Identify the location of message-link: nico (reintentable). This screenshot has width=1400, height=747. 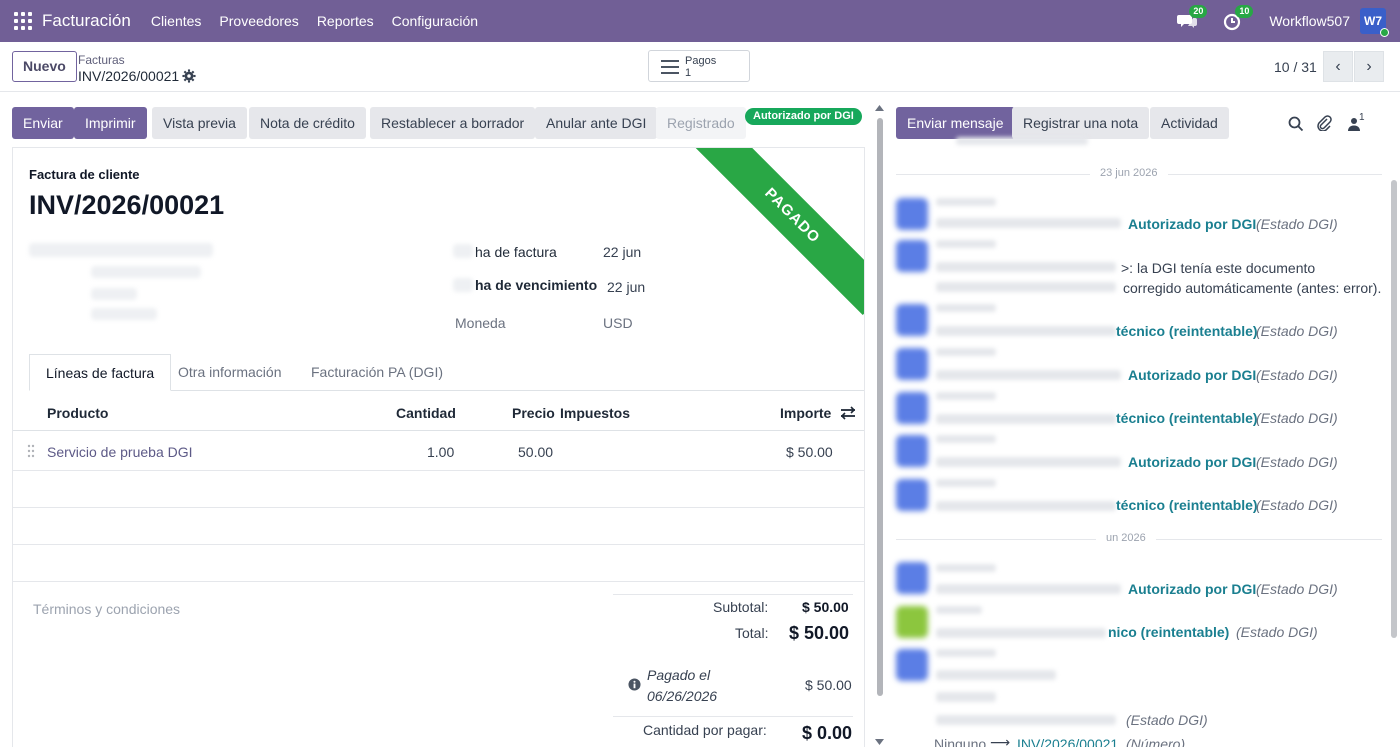
(1168, 632).